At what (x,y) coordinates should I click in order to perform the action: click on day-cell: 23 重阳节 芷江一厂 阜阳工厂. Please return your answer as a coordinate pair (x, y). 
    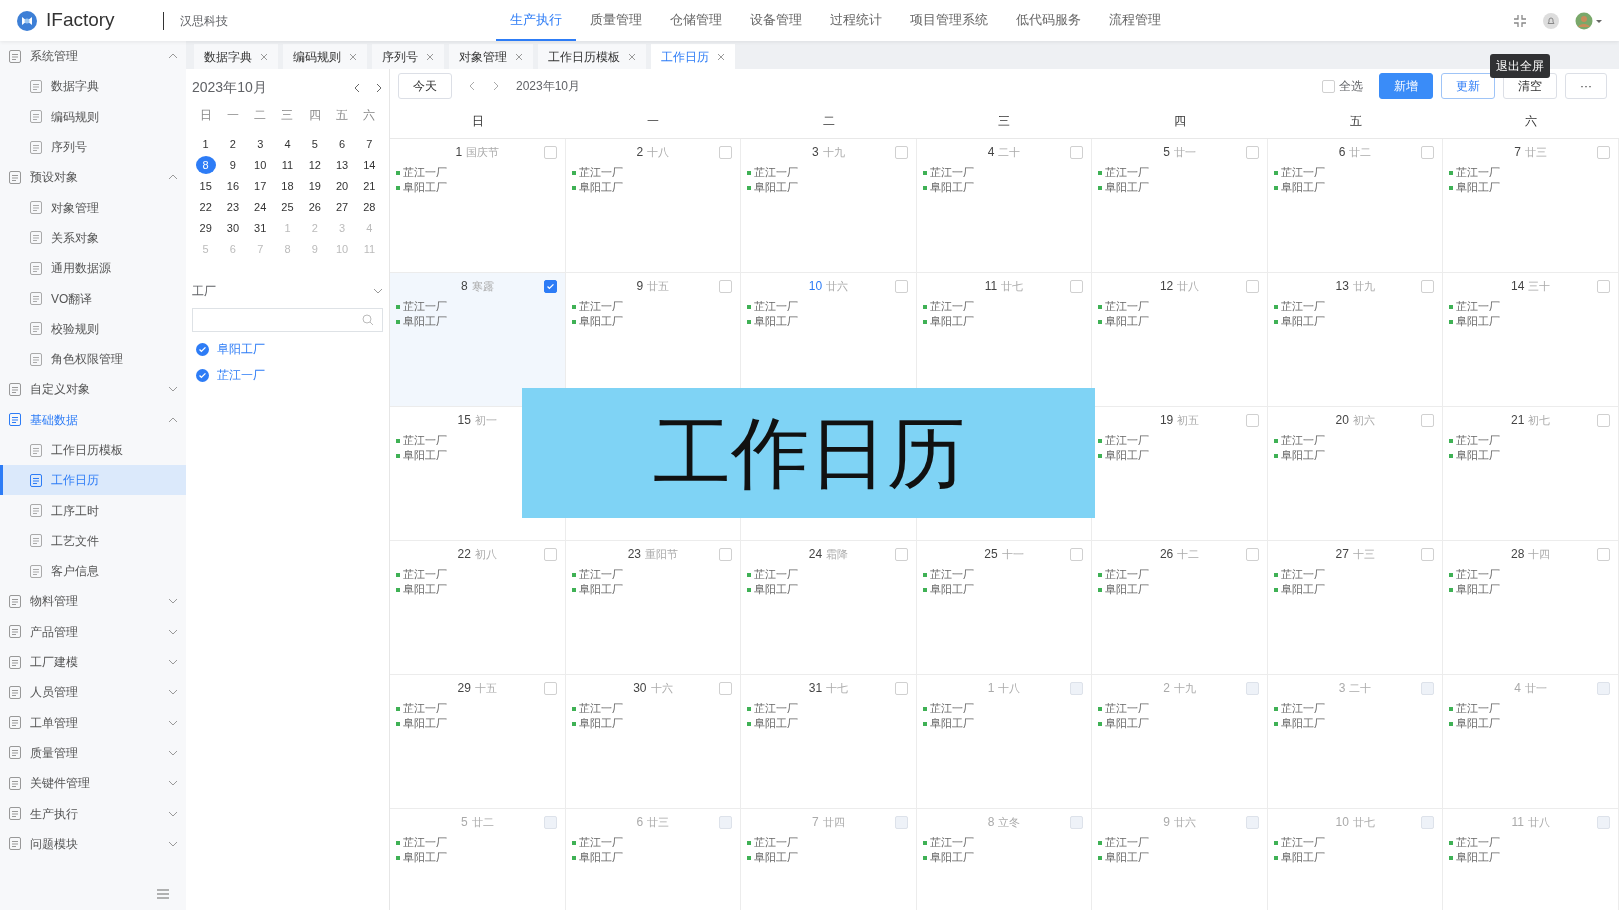
    Looking at the image, I should click on (653, 608).